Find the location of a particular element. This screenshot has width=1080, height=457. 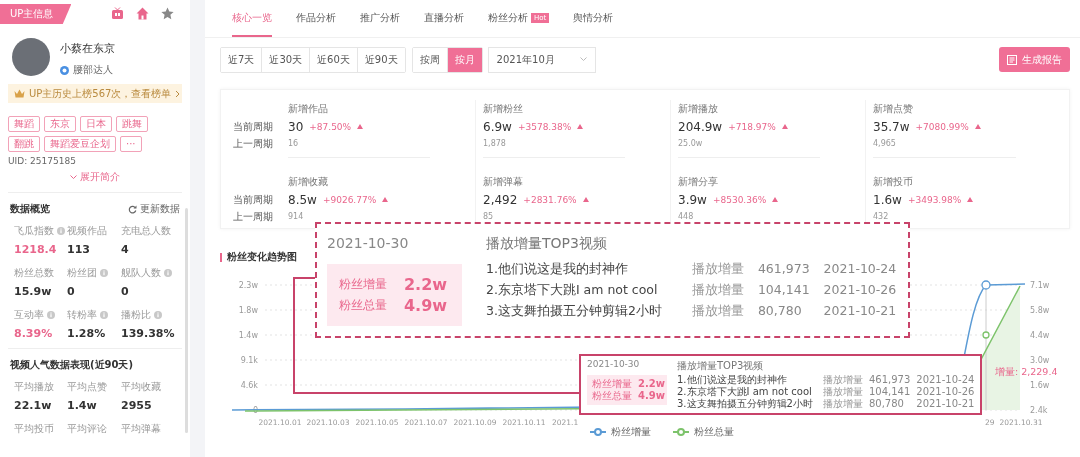

badge-label: 腰部达人 is located at coordinates (93, 70).